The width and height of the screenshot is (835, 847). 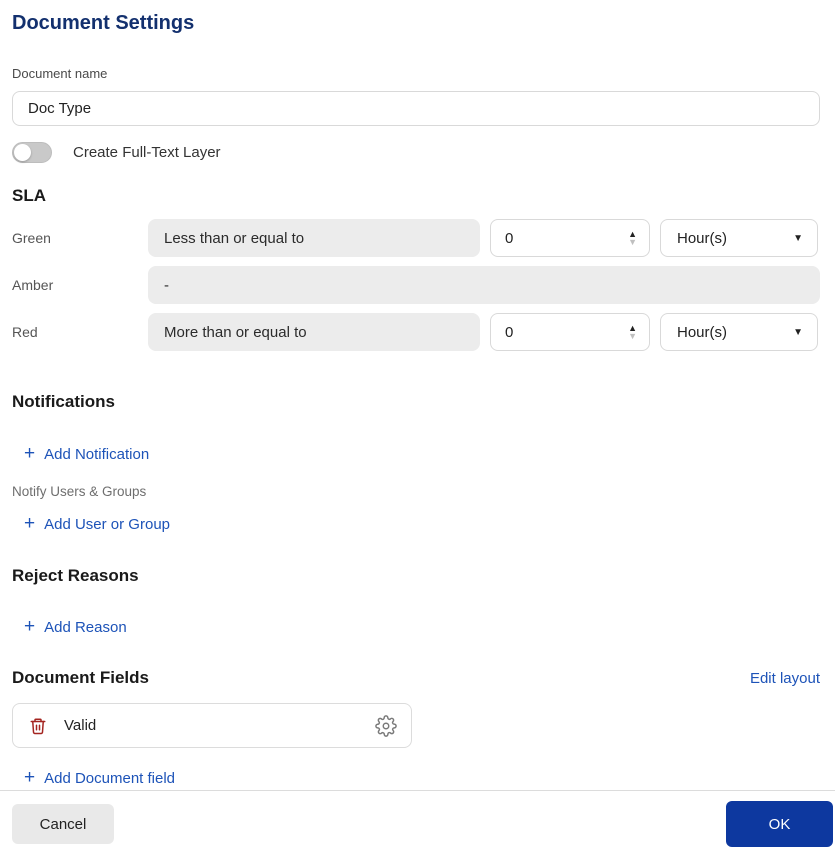 I want to click on add-document-field-button: + Add Document field, so click(x=100, y=777).